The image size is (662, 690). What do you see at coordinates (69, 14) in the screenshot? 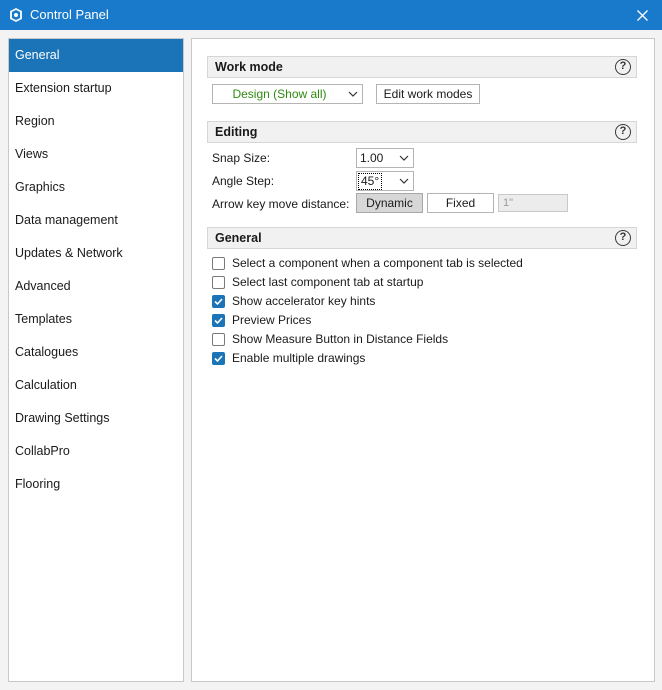
I see `window-title: Control Panel` at bounding box center [69, 14].